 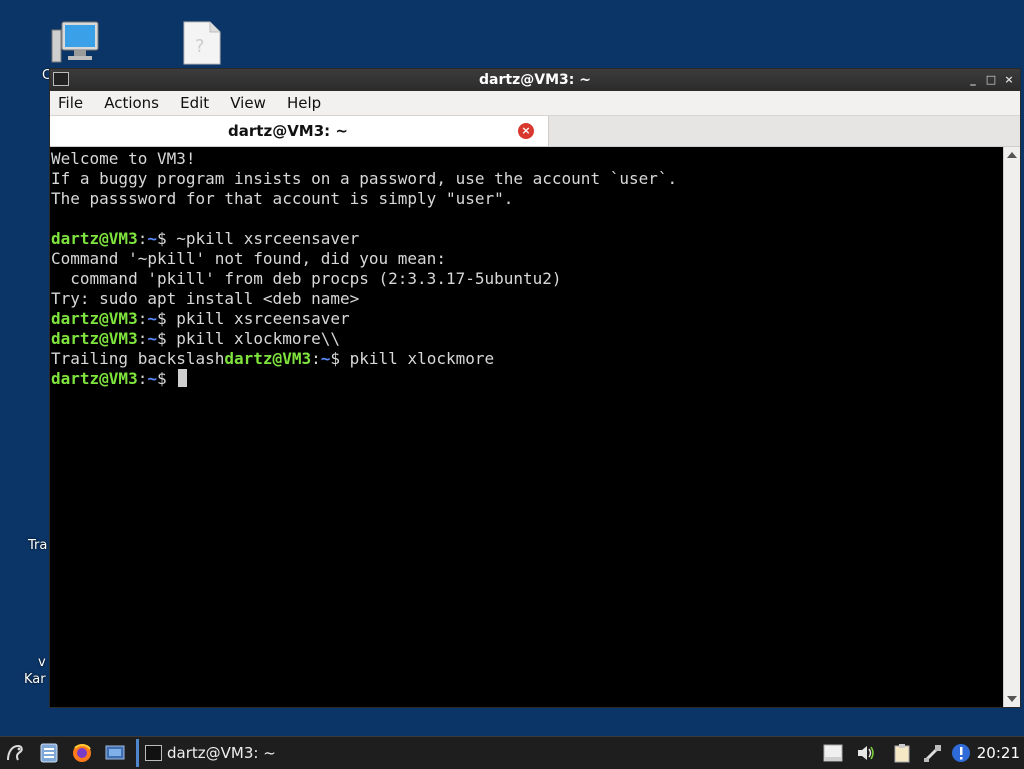 I want to click on scrollbar, so click(x=1011, y=427).